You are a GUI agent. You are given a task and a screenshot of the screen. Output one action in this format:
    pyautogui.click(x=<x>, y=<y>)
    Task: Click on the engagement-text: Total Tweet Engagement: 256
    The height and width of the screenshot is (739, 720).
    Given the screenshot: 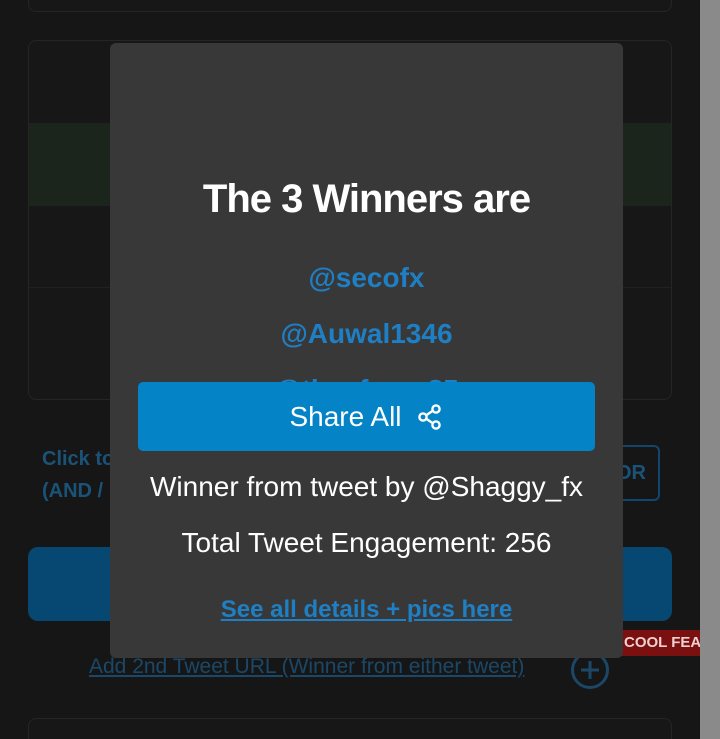 What is the action you would take?
    pyautogui.click(x=366, y=542)
    